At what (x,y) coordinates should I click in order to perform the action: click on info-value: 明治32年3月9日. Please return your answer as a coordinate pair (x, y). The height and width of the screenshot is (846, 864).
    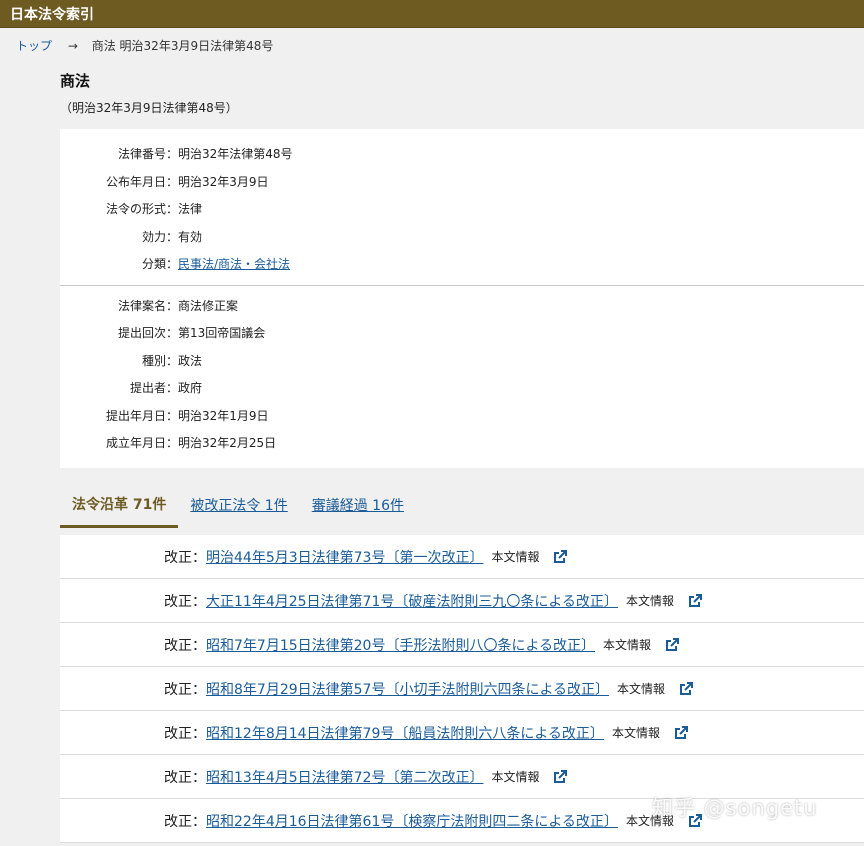
    Looking at the image, I should click on (223, 181).